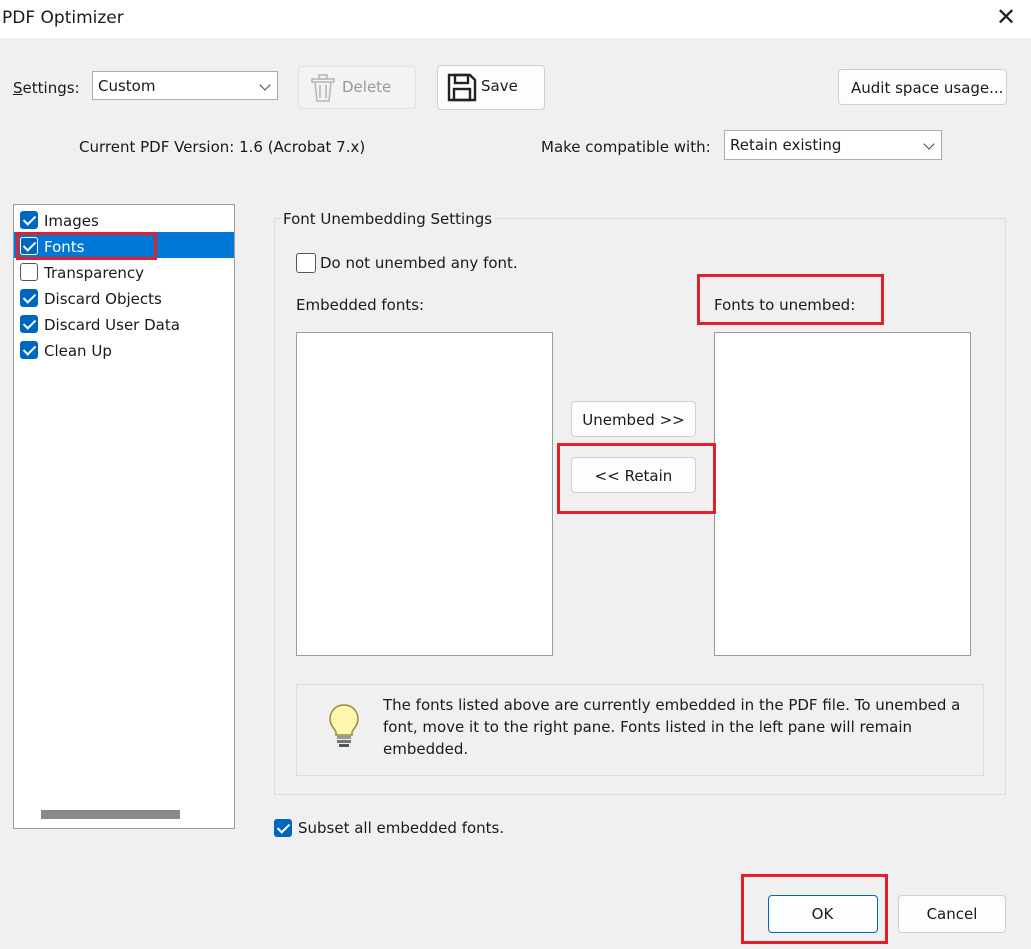 The image size is (1031, 949). What do you see at coordinates (64, 247) in the screenshot?
I see `category-label: Fonts` at bounding box center [64, 247].